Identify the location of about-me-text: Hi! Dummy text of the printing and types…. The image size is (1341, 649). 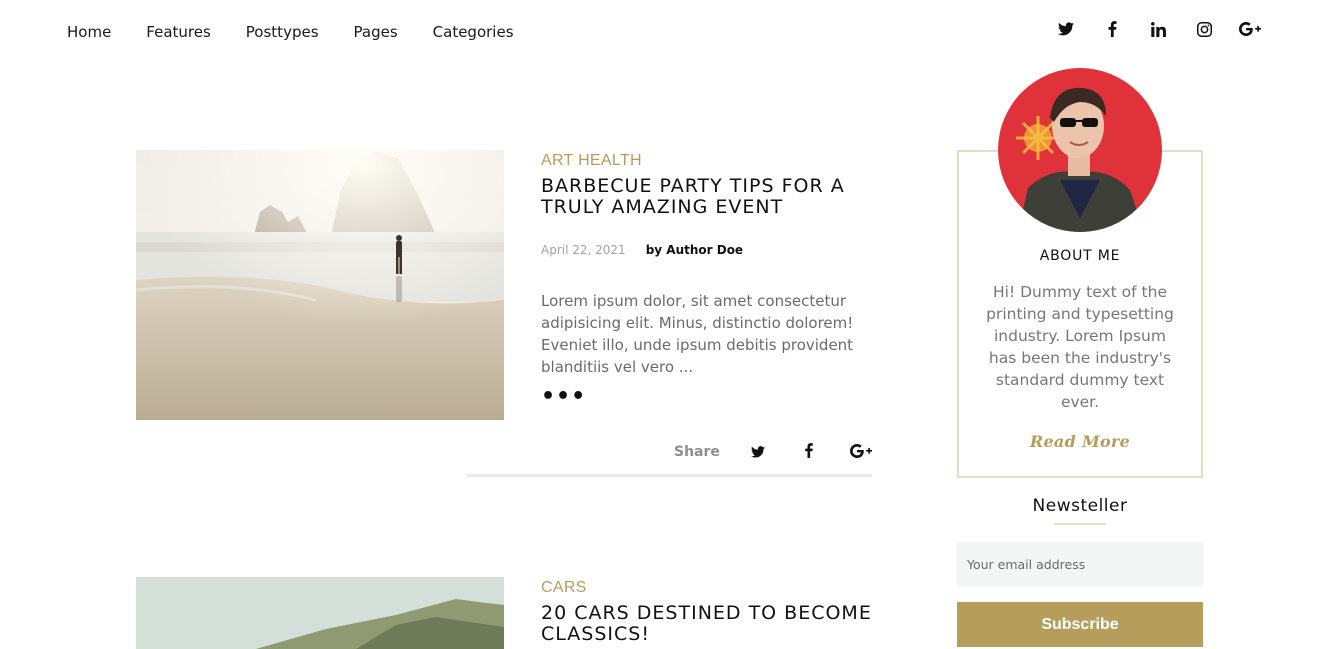
(1080, 347).